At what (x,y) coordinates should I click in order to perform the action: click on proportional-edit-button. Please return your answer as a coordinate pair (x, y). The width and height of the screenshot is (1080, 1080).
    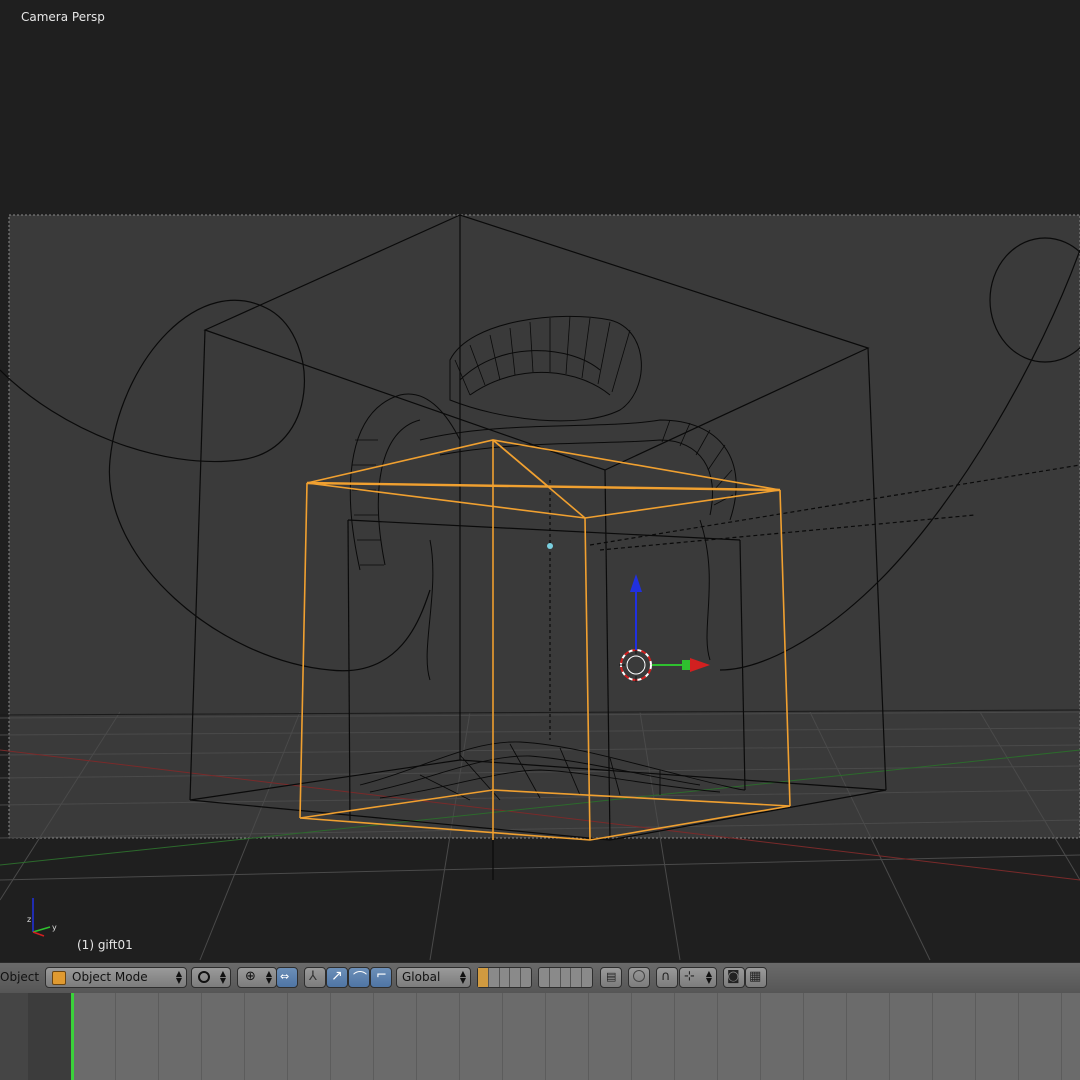
    Looking at the image, I should click on (639, 977).